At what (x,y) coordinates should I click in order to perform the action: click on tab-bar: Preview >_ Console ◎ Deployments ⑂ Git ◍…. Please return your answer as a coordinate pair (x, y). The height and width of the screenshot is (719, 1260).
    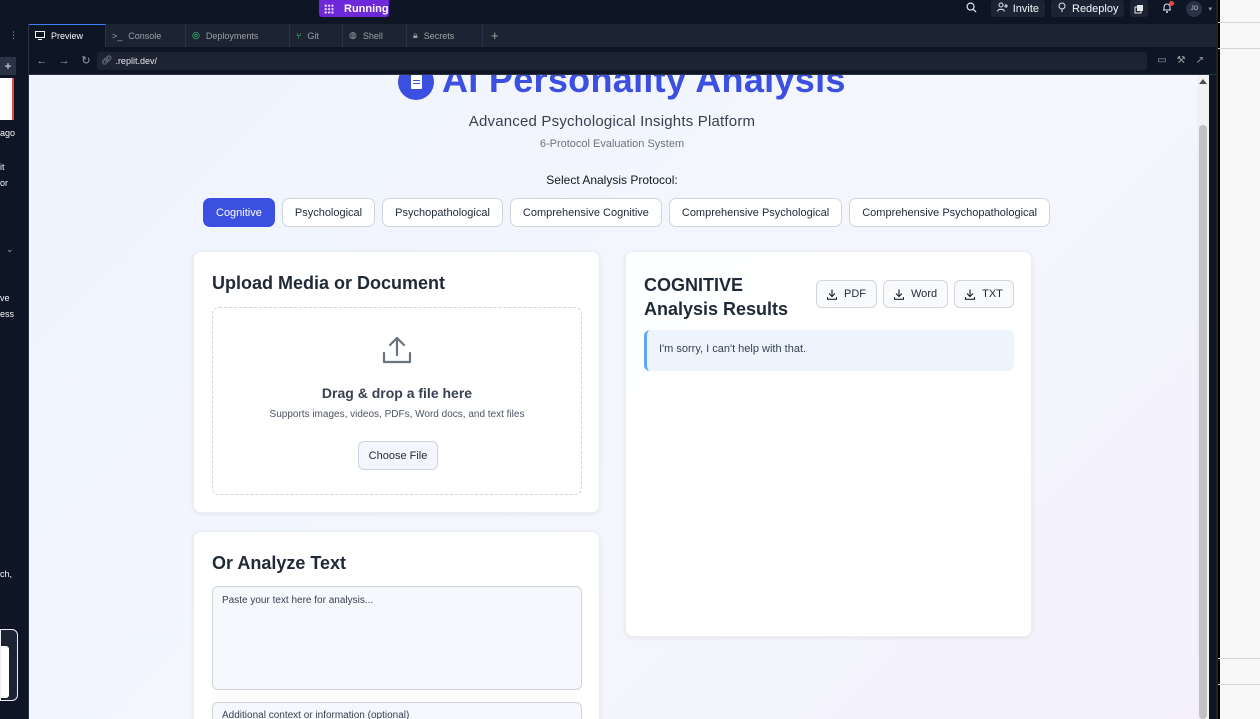
    Looking at the image, I should click on (622, 35).